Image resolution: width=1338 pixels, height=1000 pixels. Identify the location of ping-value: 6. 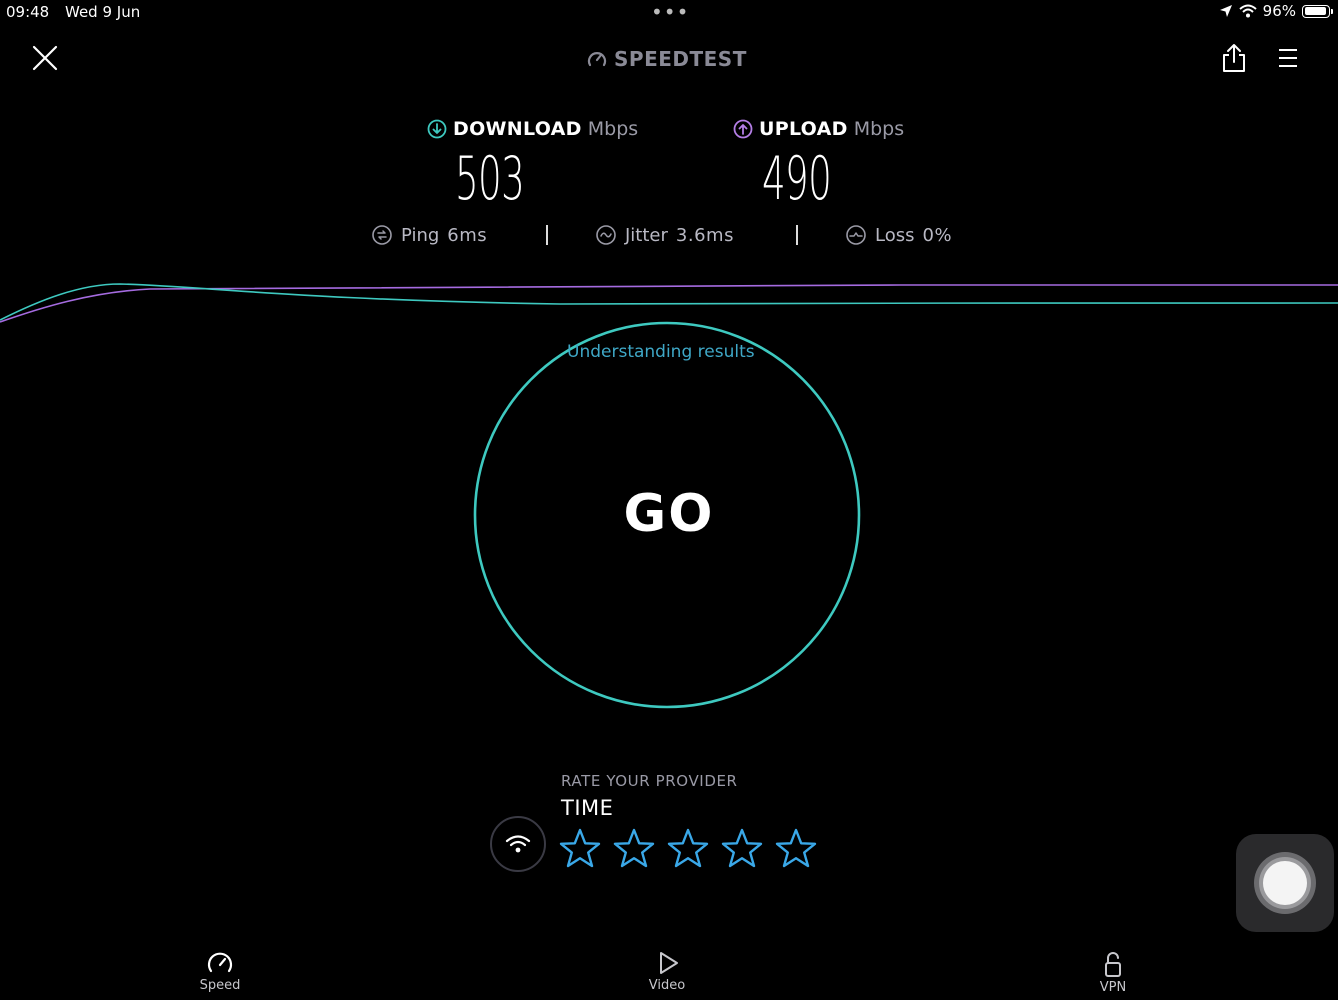
(453, 235).